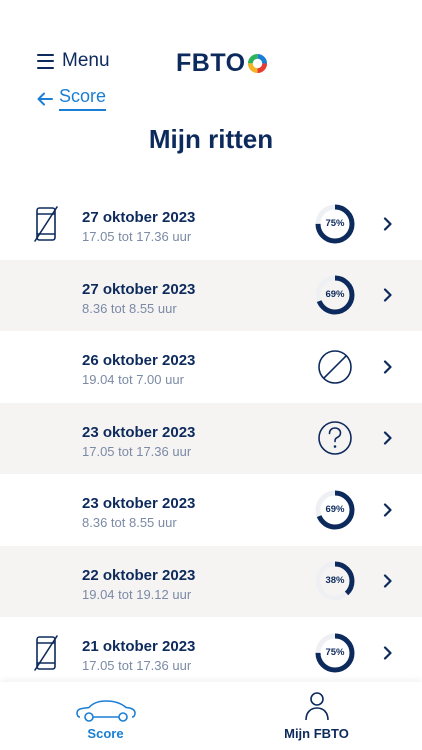 Image resolution: width=422 pixels, height=750 pixels. I want to click on car-icon, so click(105, 711).